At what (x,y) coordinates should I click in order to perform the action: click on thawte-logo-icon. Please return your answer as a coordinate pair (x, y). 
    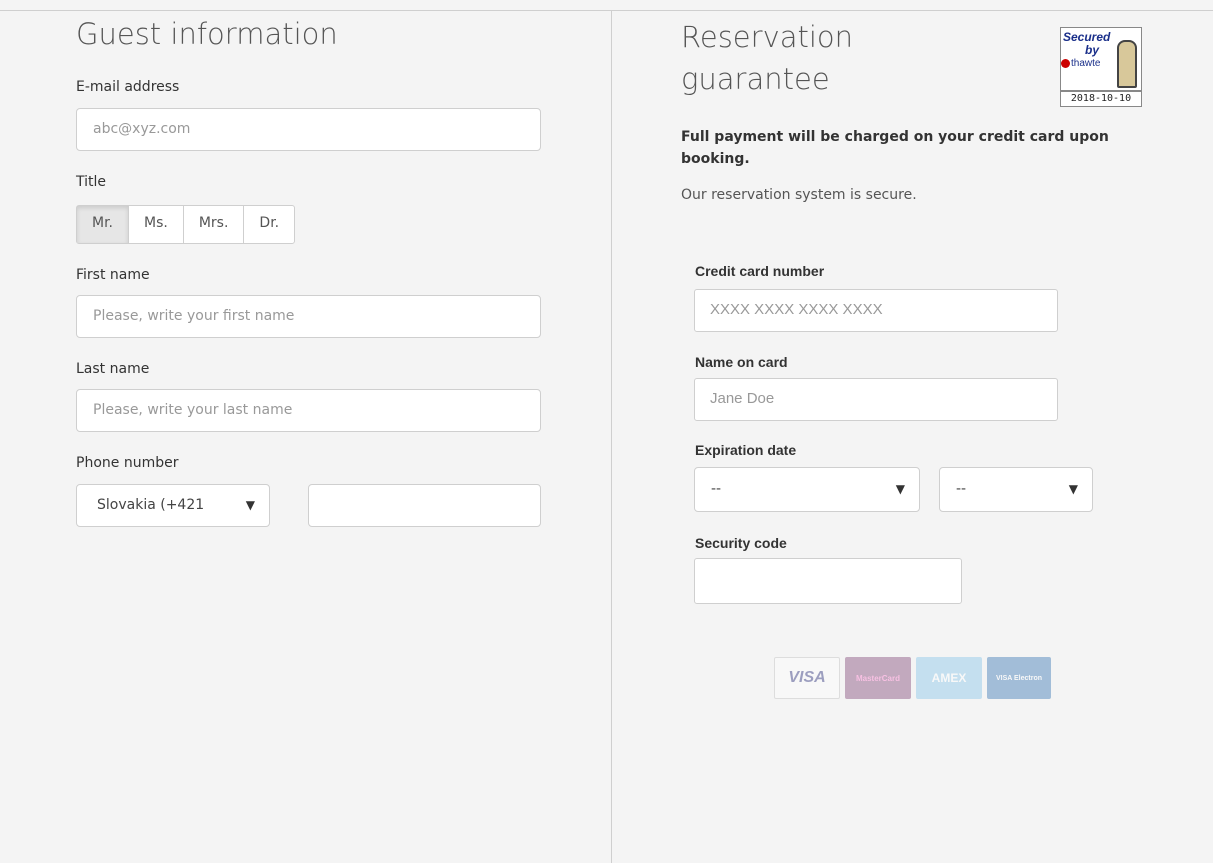
    Looking at the image, I should click on (1065, 63).